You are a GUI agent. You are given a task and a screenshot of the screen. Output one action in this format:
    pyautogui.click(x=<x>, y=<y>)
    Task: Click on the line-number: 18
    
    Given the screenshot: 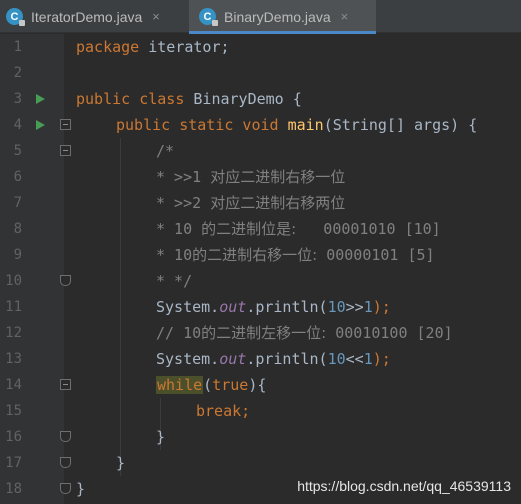 What is the action you would take?
    pyautogui.click(x=13, y=489)
    